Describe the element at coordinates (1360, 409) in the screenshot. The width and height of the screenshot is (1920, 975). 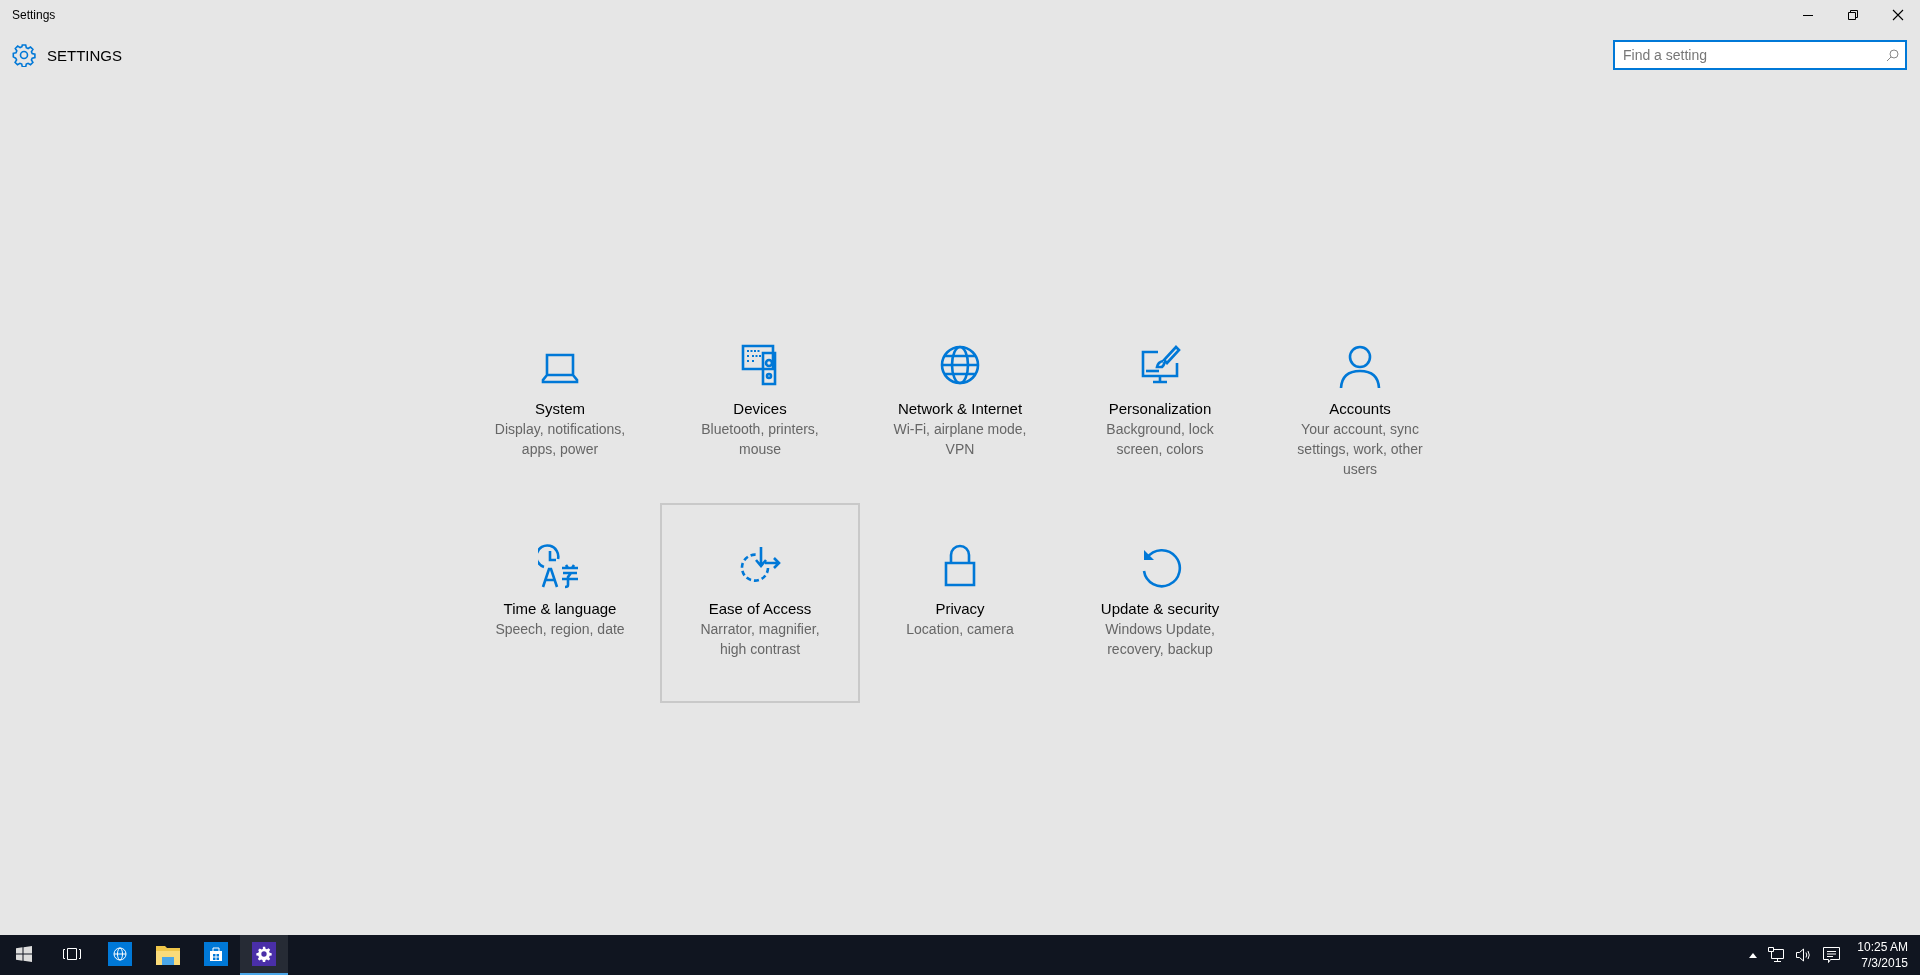
I see `category-title: Accounts` at that location.